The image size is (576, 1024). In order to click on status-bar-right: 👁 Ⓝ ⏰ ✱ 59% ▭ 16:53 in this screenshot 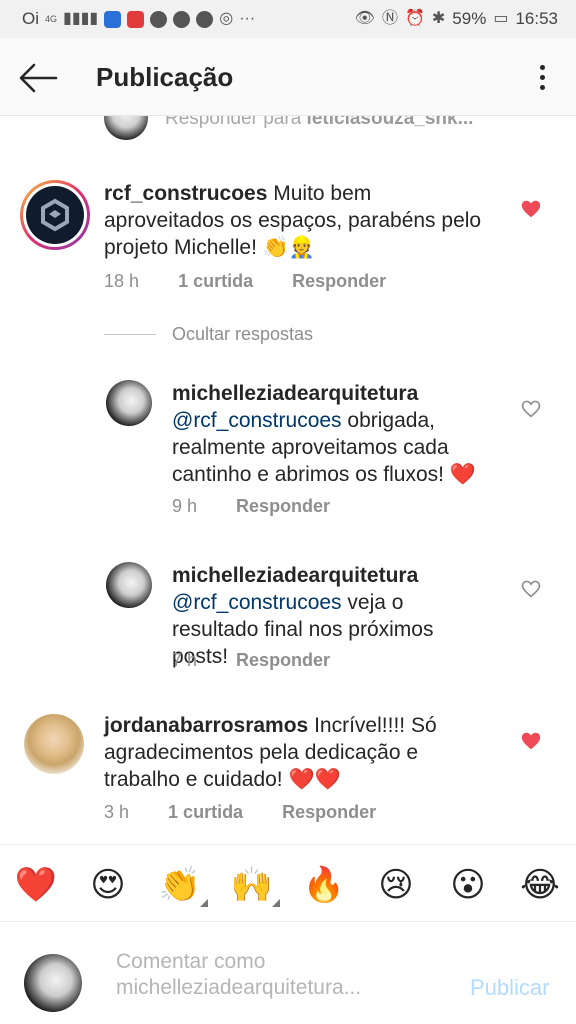, I will do `click(456, 19)`.